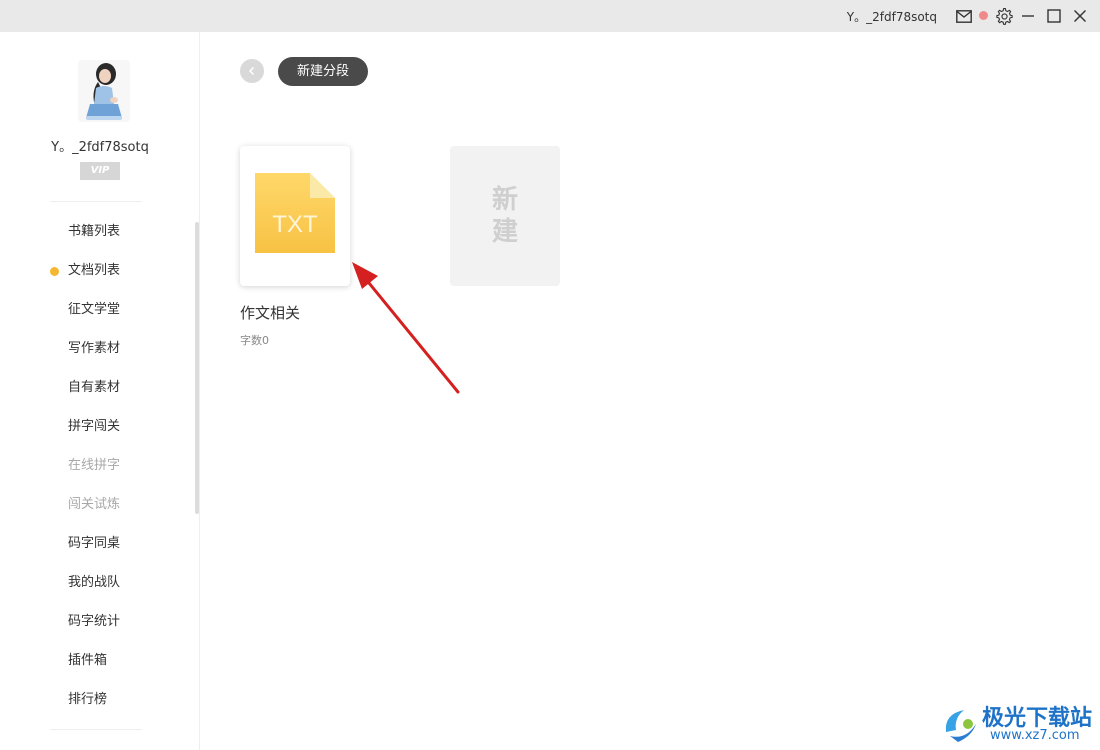 This screenshot has width=1100, height=750. I want to click on sidebar-item-leaderboard: 排行榜, so click(97, 702).